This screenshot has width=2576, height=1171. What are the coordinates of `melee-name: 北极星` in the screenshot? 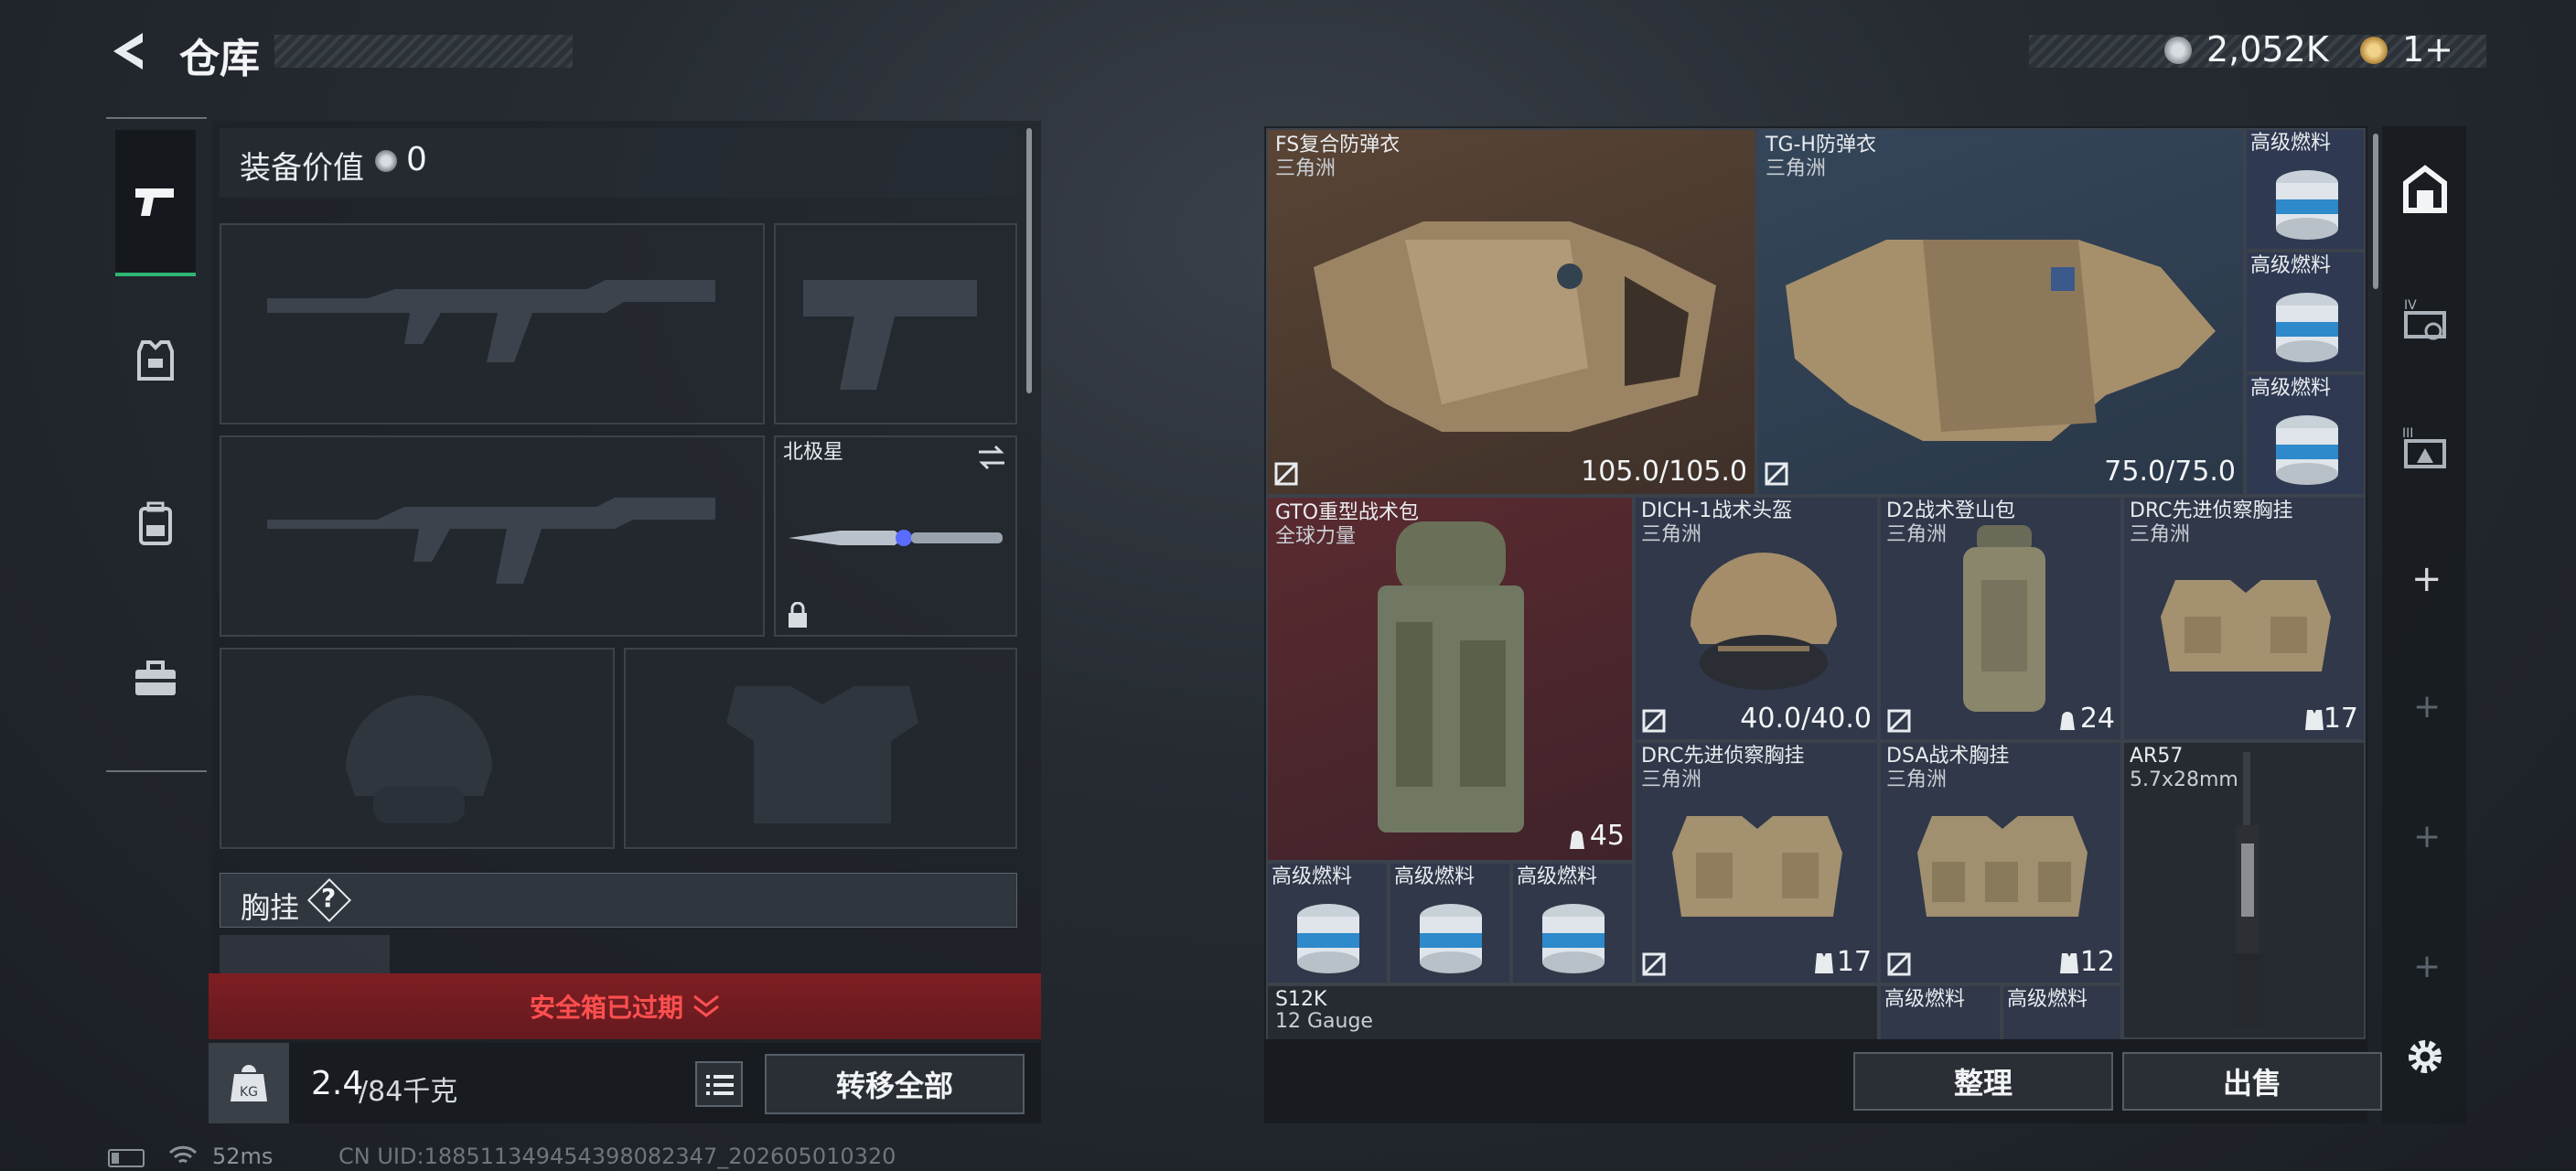 It's located at (813, 452).